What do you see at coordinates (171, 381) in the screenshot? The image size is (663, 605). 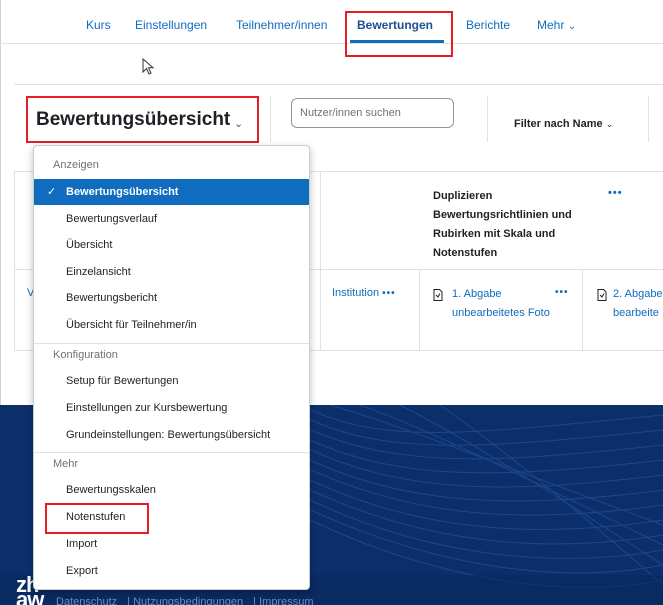 I see `menu-item-setup: Setup für Bewertungen` at bounding box center [171, 381].